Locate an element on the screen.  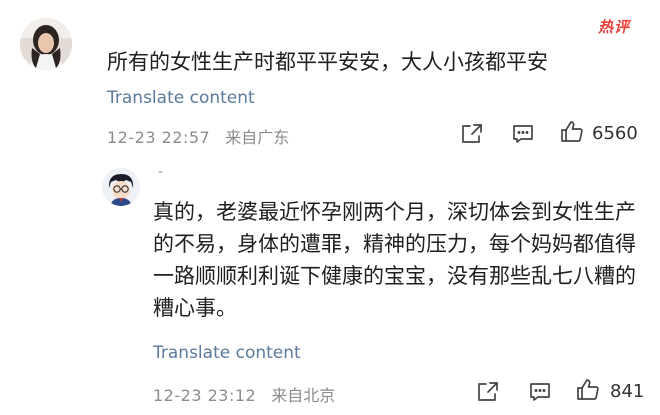
comment-text: 所有的女性生产时都平平安安，大人小孩都平安 is located at coordinates (327, 62).